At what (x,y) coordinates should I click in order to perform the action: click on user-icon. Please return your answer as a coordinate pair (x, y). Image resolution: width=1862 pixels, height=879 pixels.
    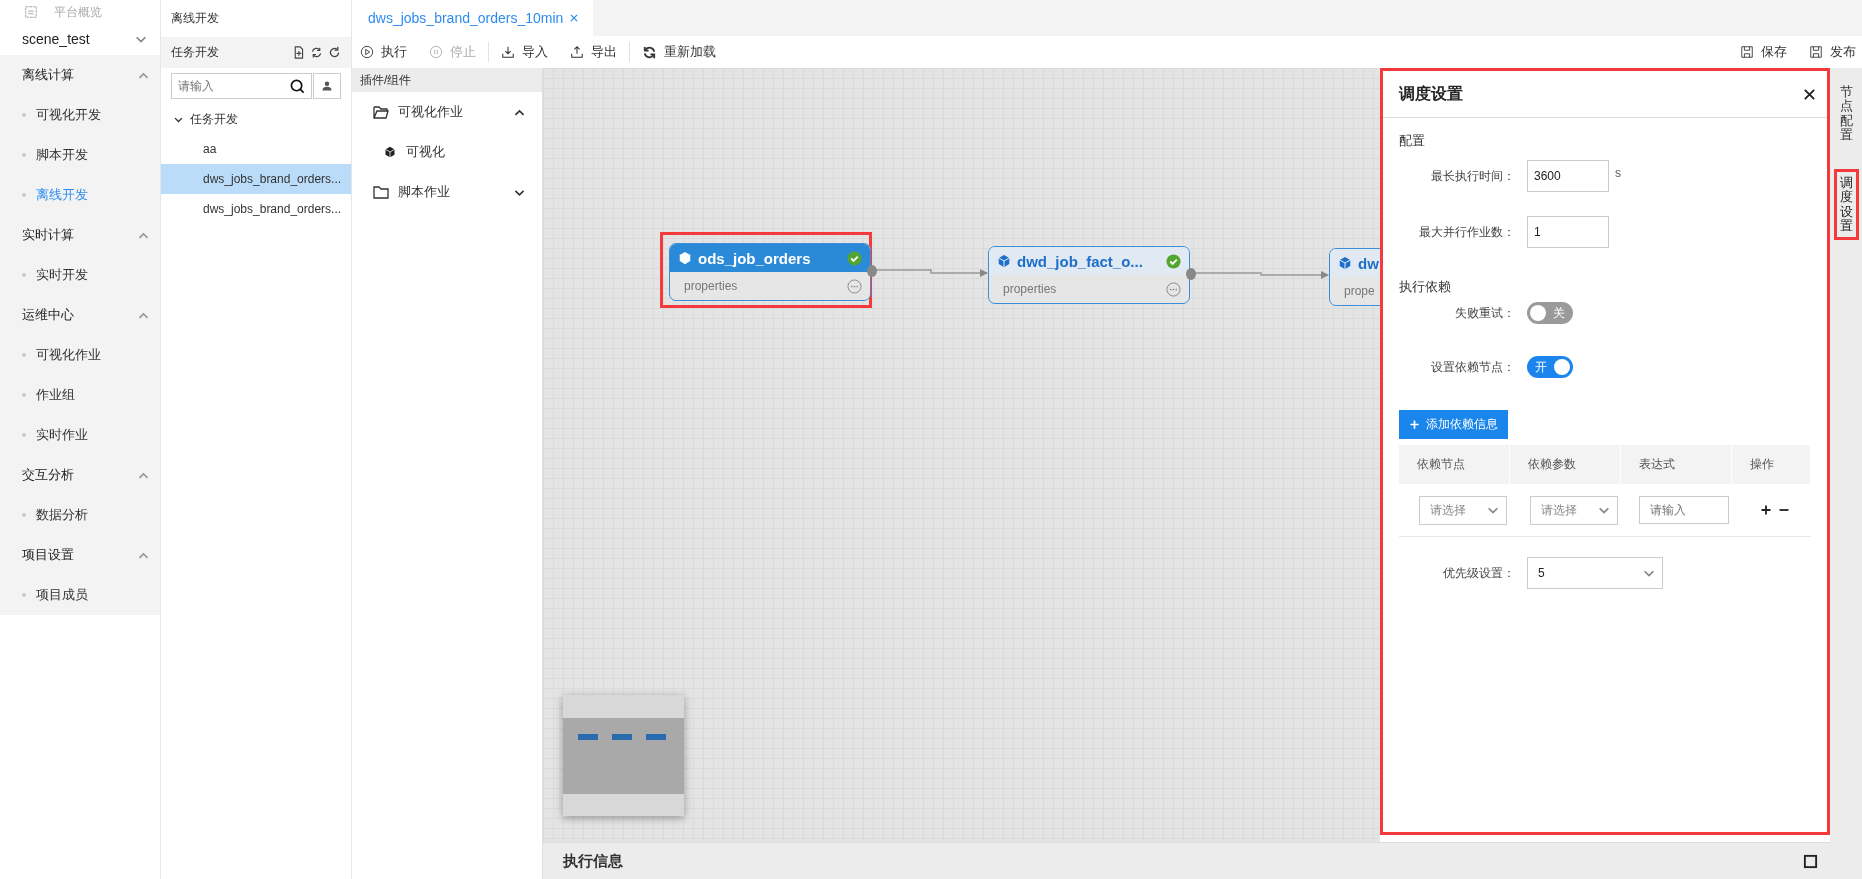
    Looking at the image, I should click on (327, 86).